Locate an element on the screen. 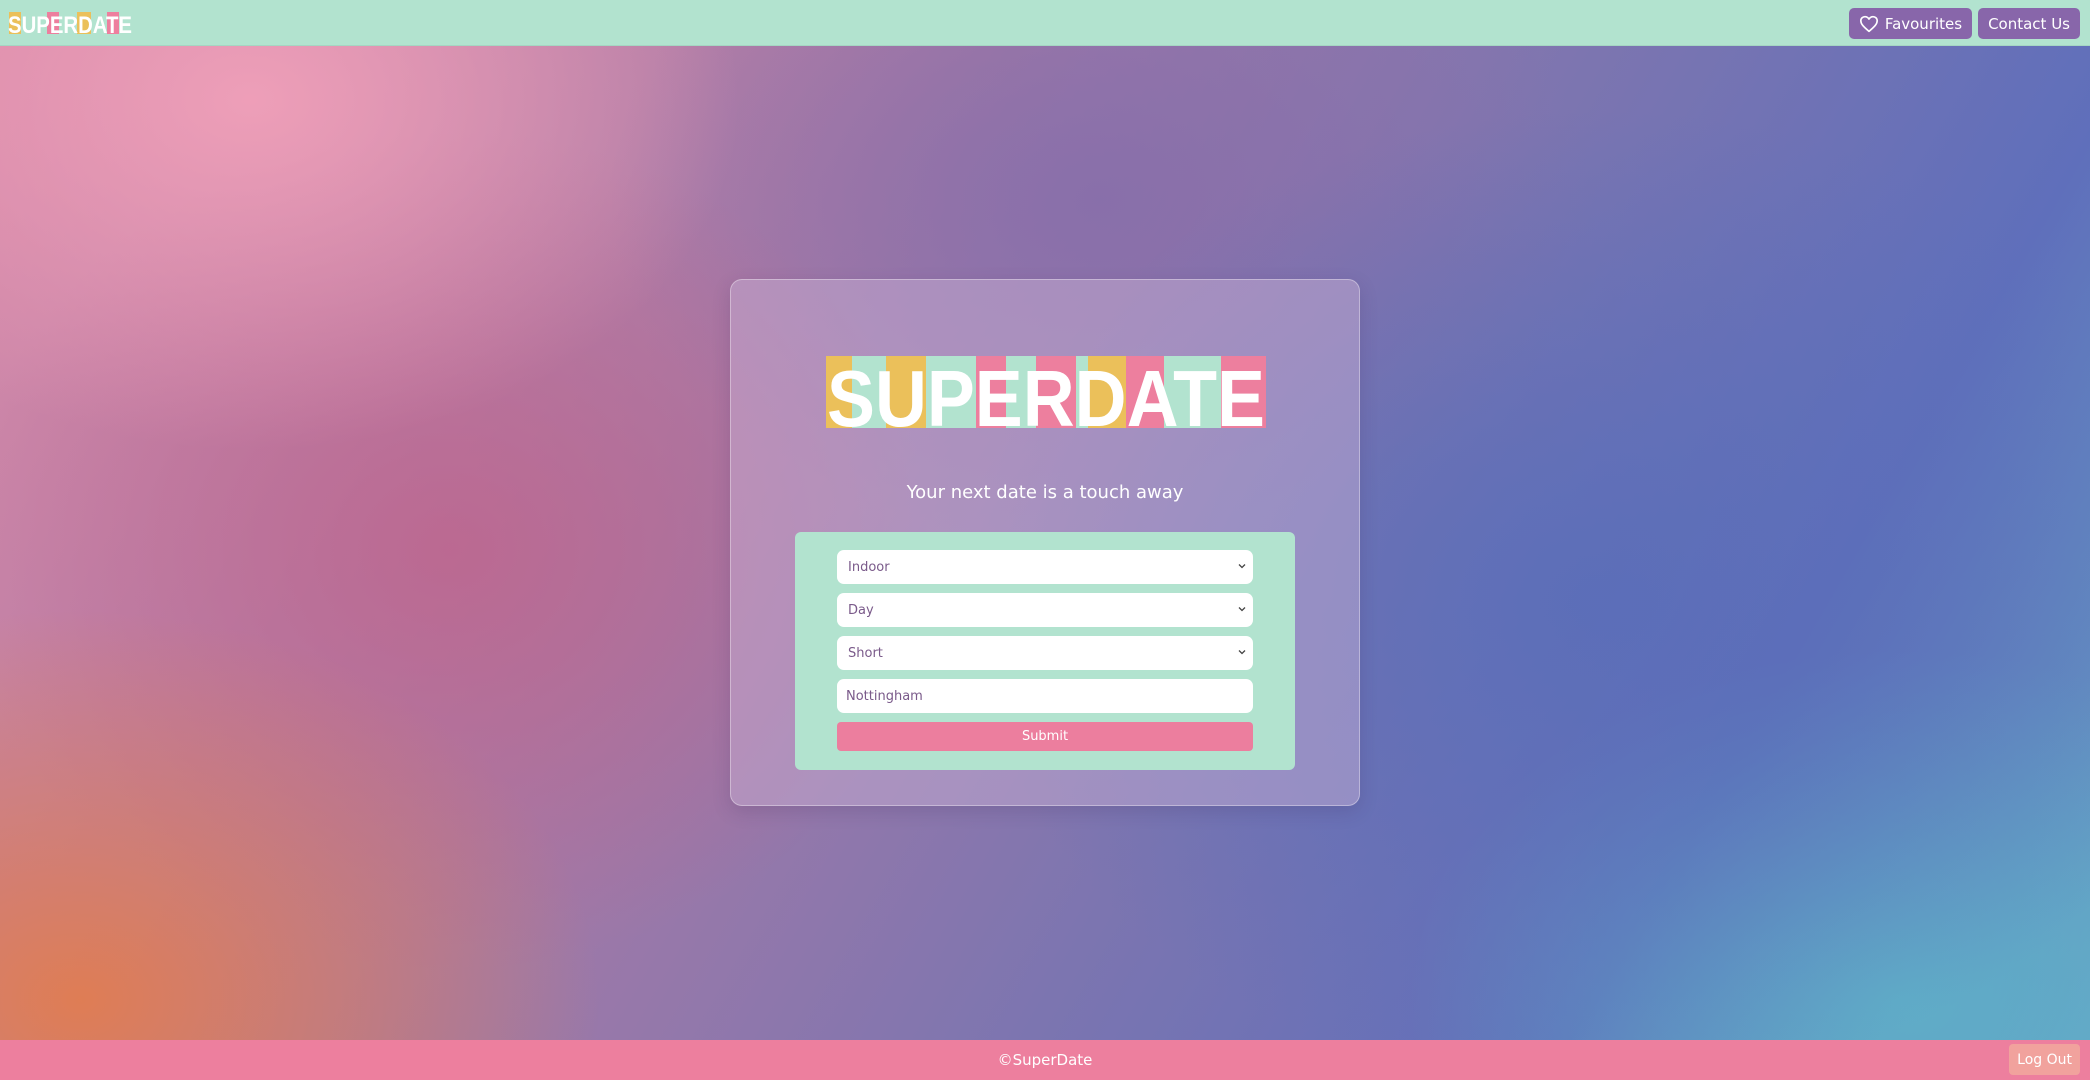 This screenshot has height=1080, width=2090. superdate-logo-small: SUPERDATE is located at coordinates (70, 24).